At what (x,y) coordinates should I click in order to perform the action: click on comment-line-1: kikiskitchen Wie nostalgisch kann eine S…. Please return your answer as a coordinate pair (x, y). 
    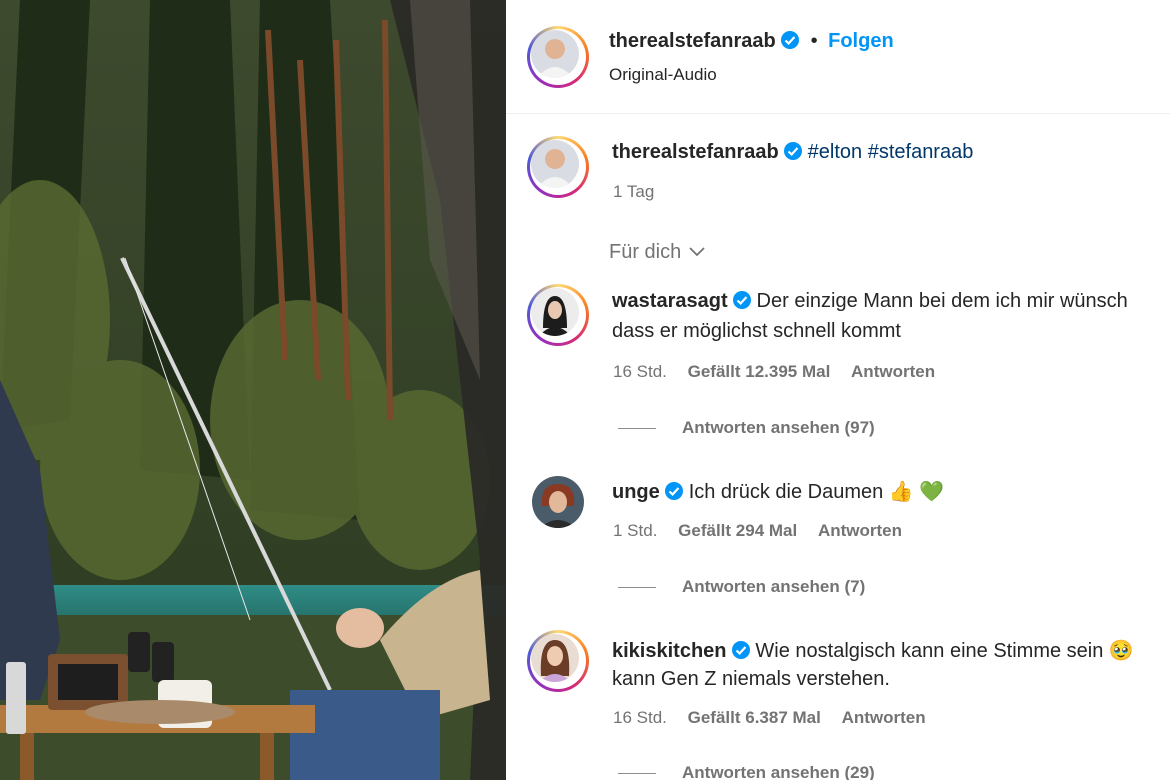
    Looking at the image, I should click on (873, 651).